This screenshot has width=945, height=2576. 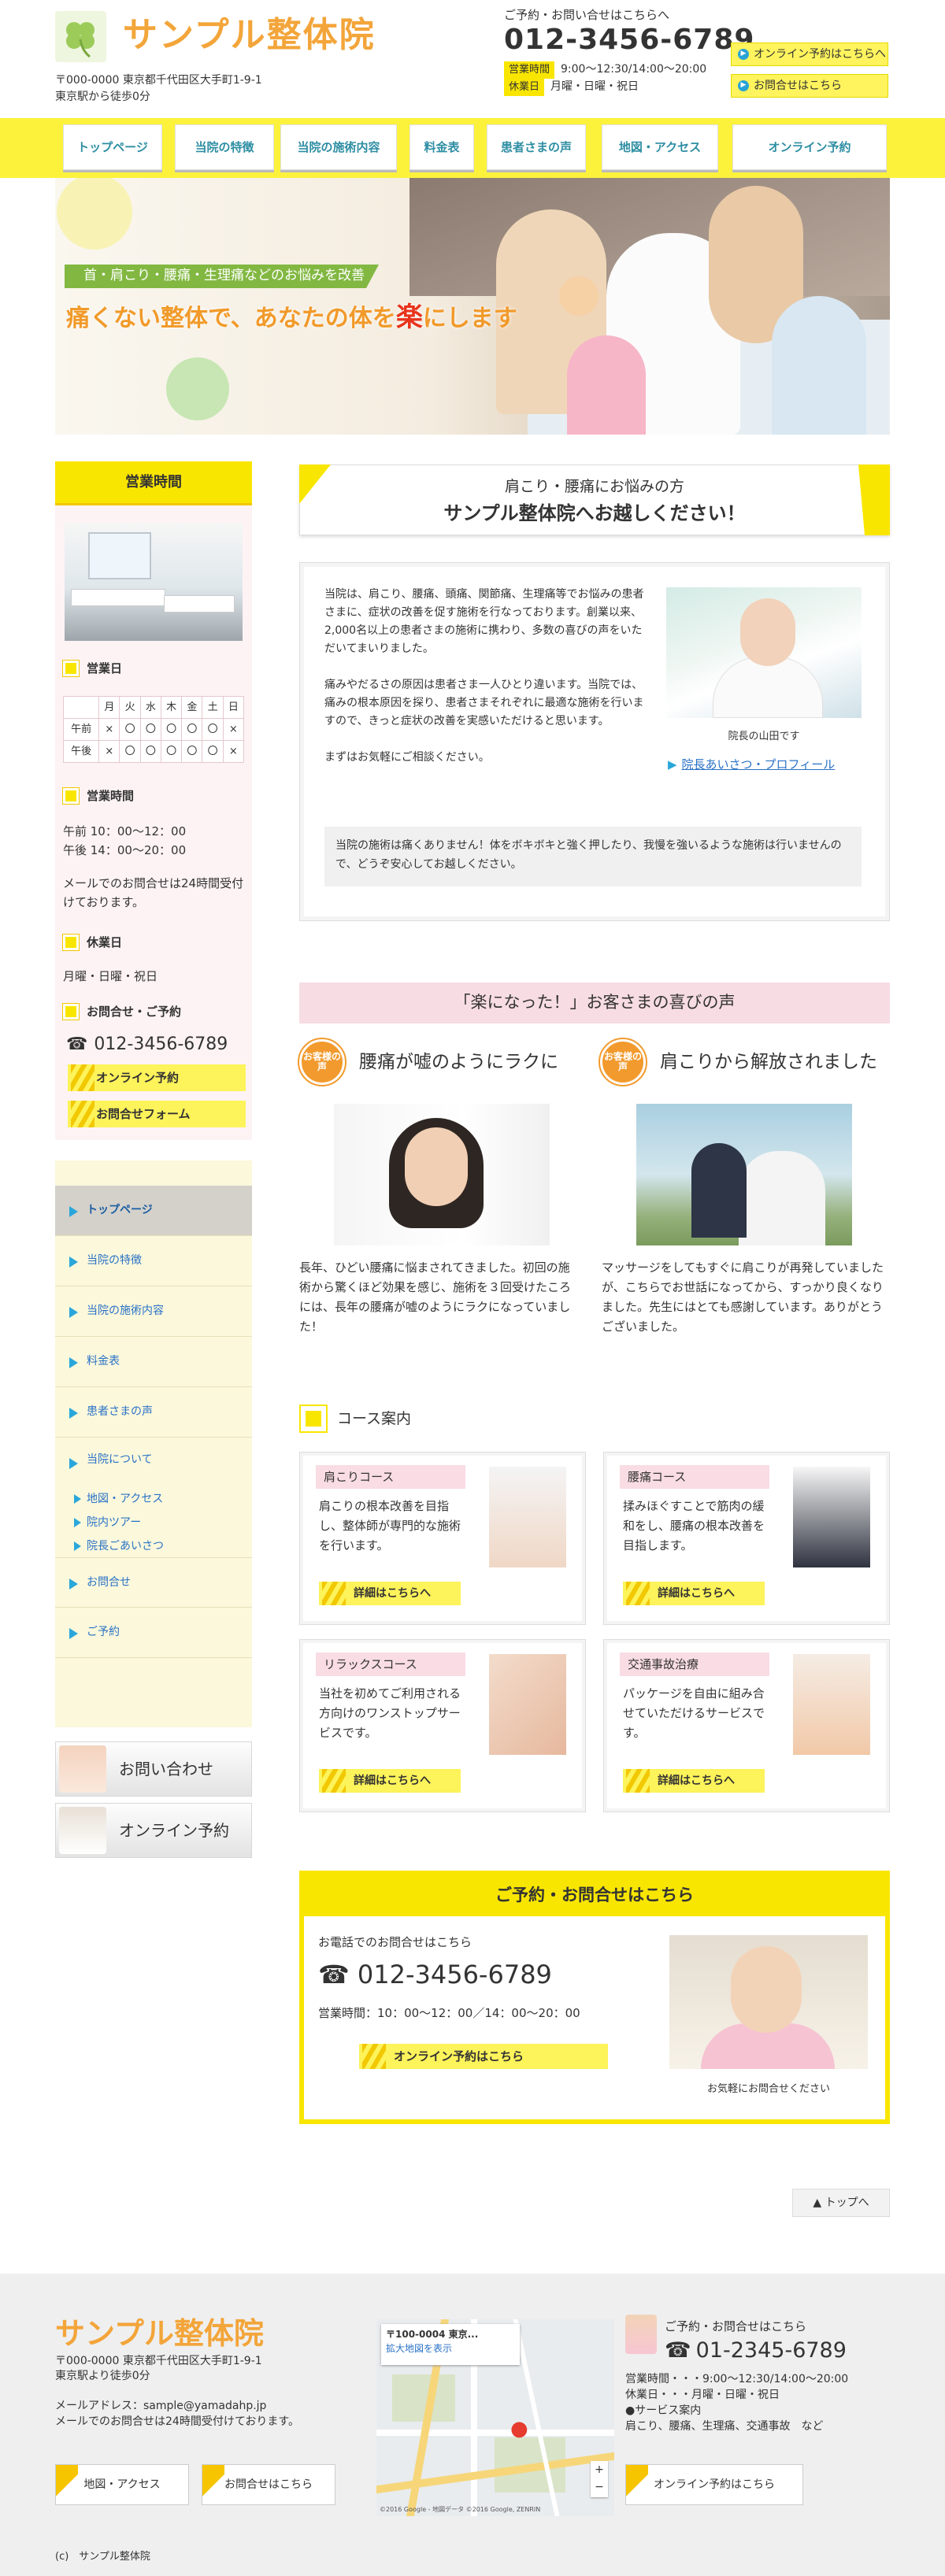 I want to click on sidebar-subitem-access: 地図・アクセス, so click(x=118, y=1499).